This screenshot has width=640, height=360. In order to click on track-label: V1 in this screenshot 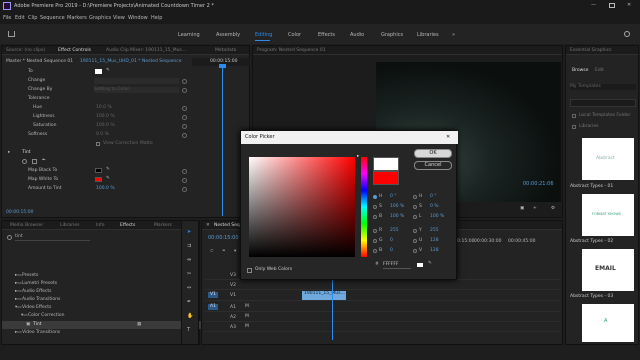, I will do `click(233, 296)`.